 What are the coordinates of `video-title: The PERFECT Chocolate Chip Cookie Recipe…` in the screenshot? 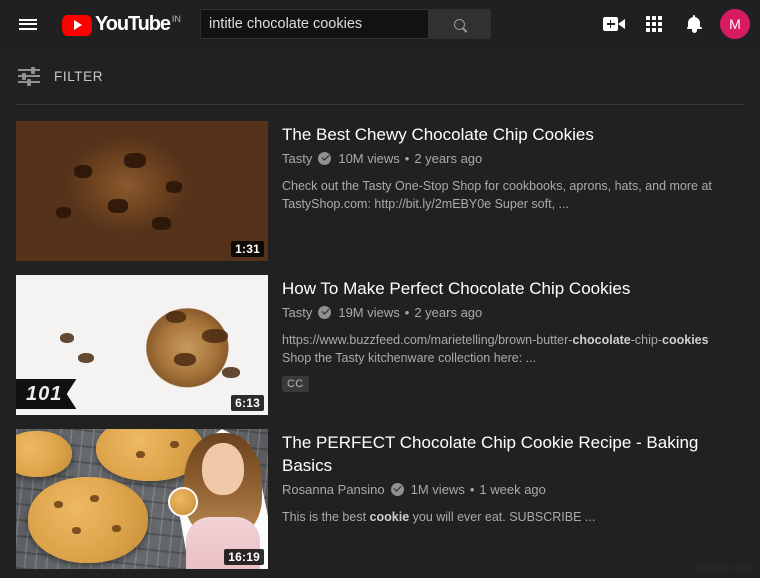 It's located at (497, 454).